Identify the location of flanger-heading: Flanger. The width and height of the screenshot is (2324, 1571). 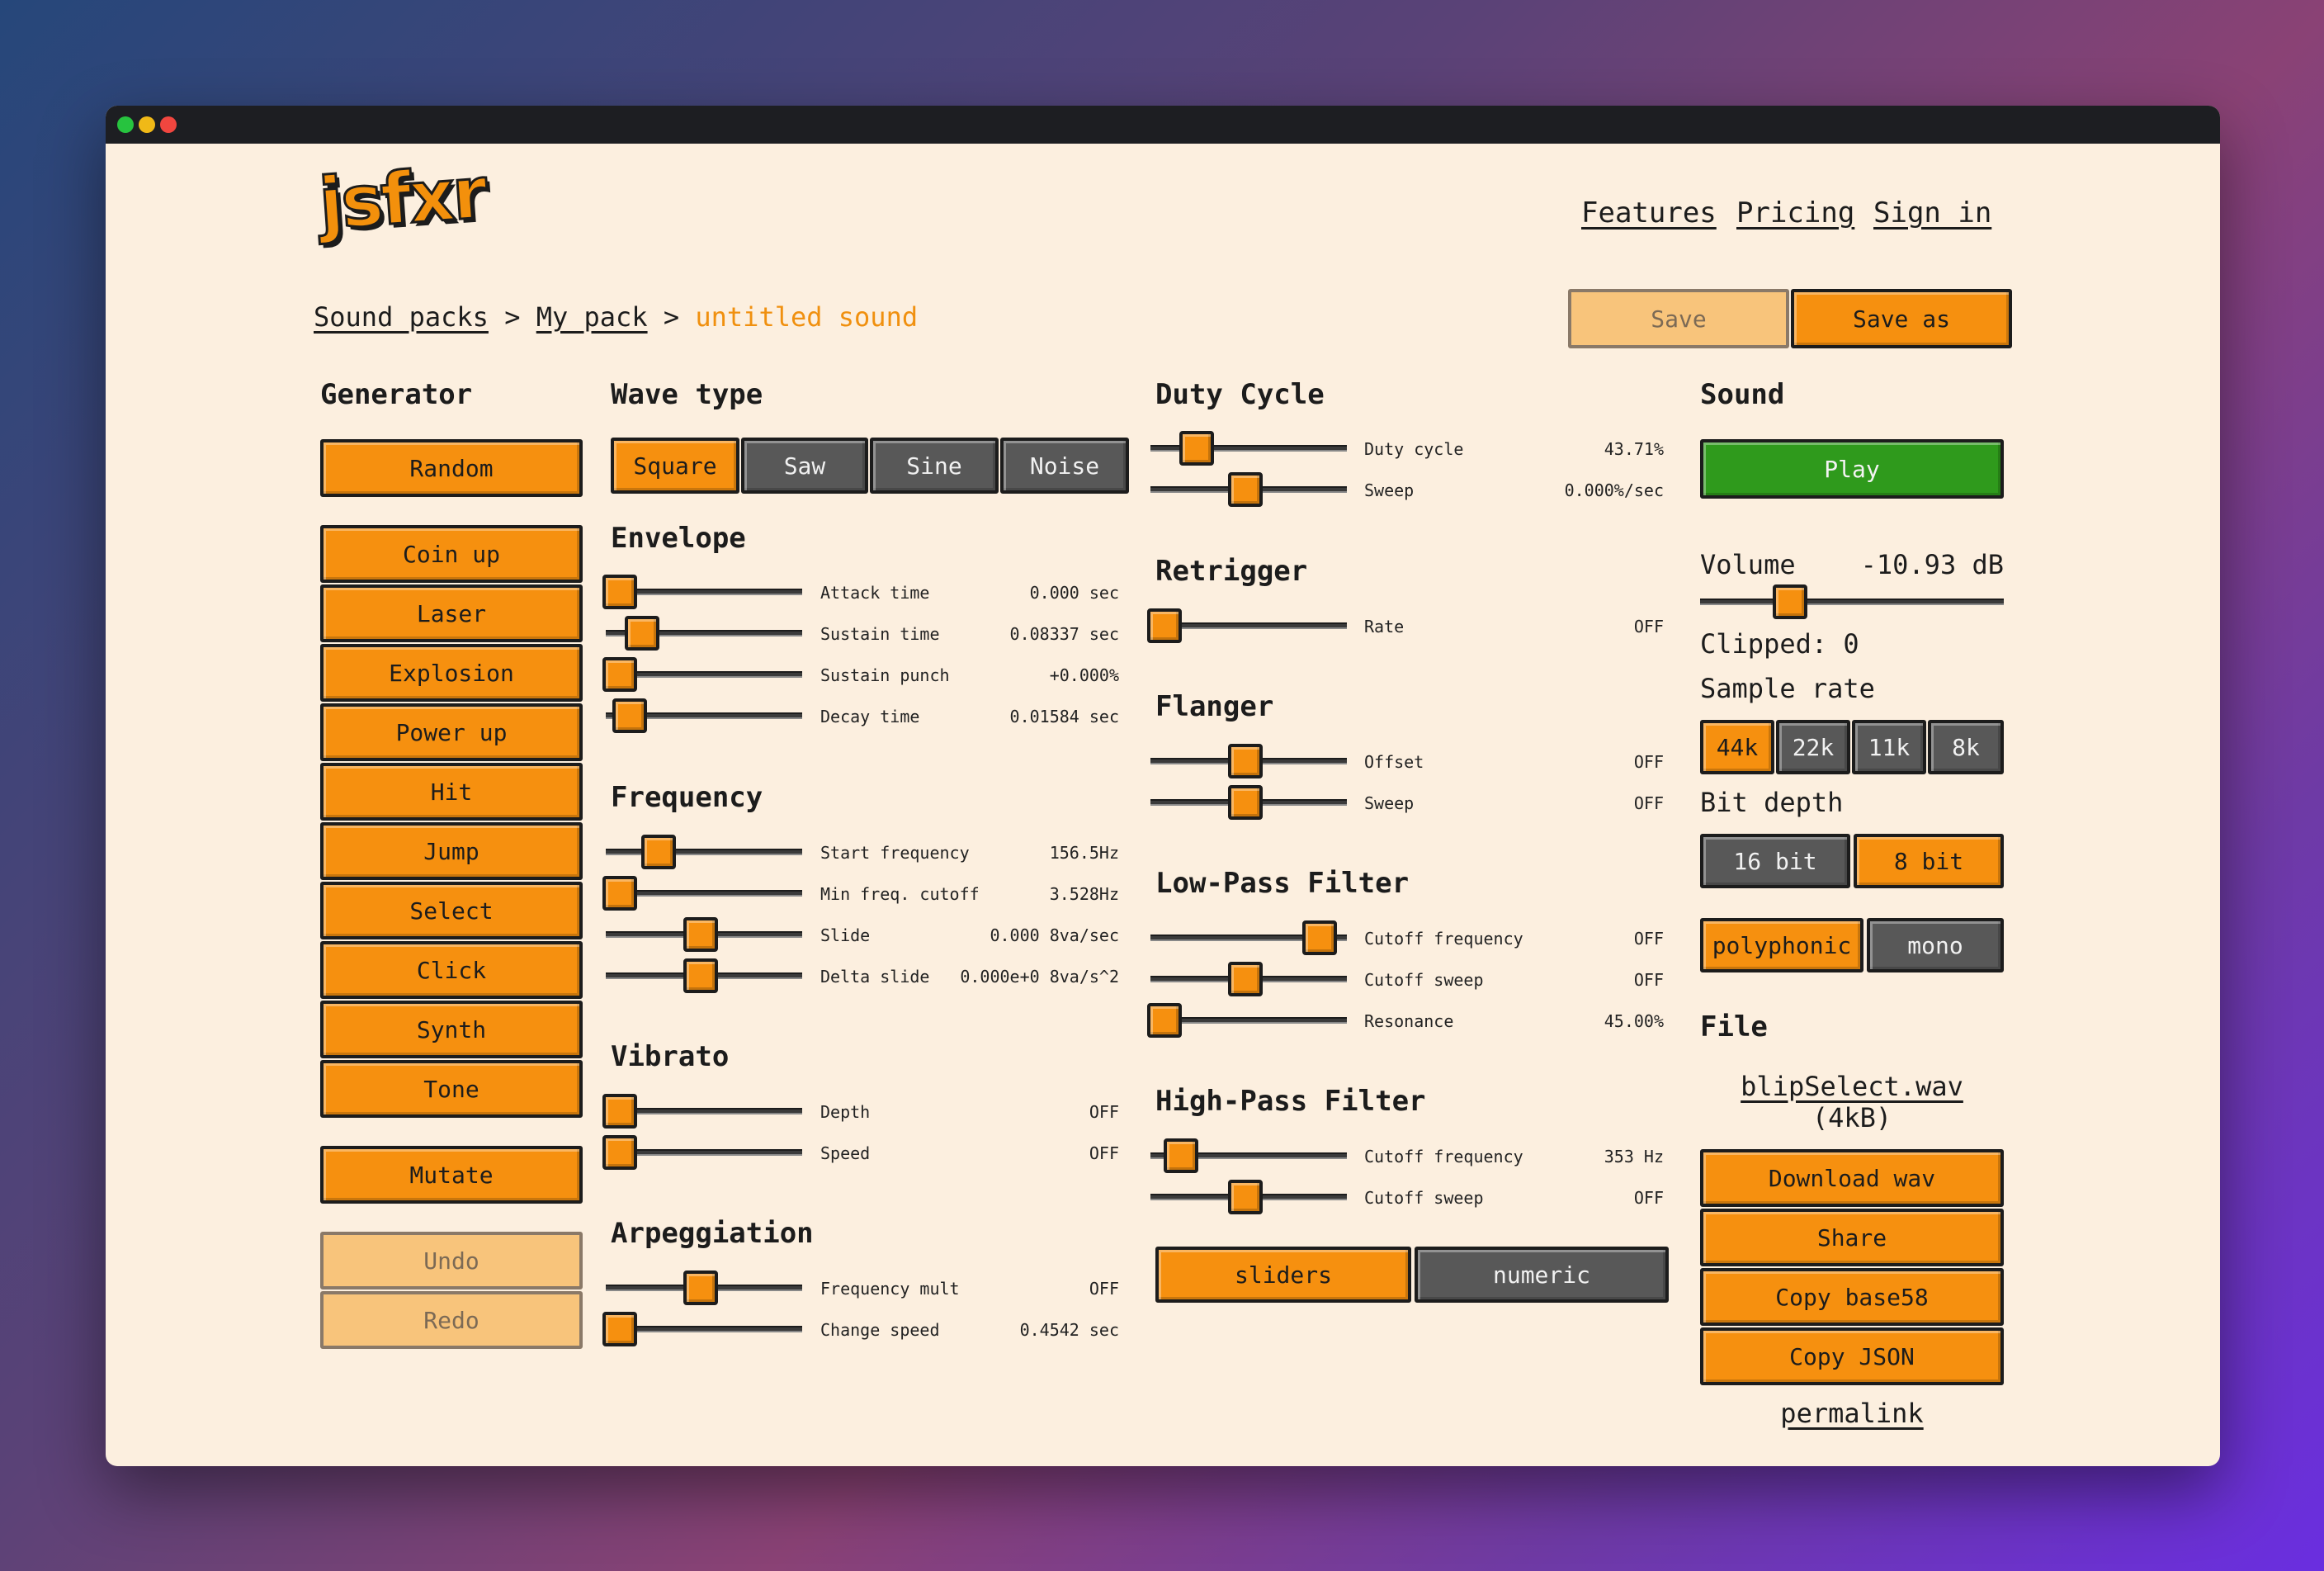
(1214, 706).